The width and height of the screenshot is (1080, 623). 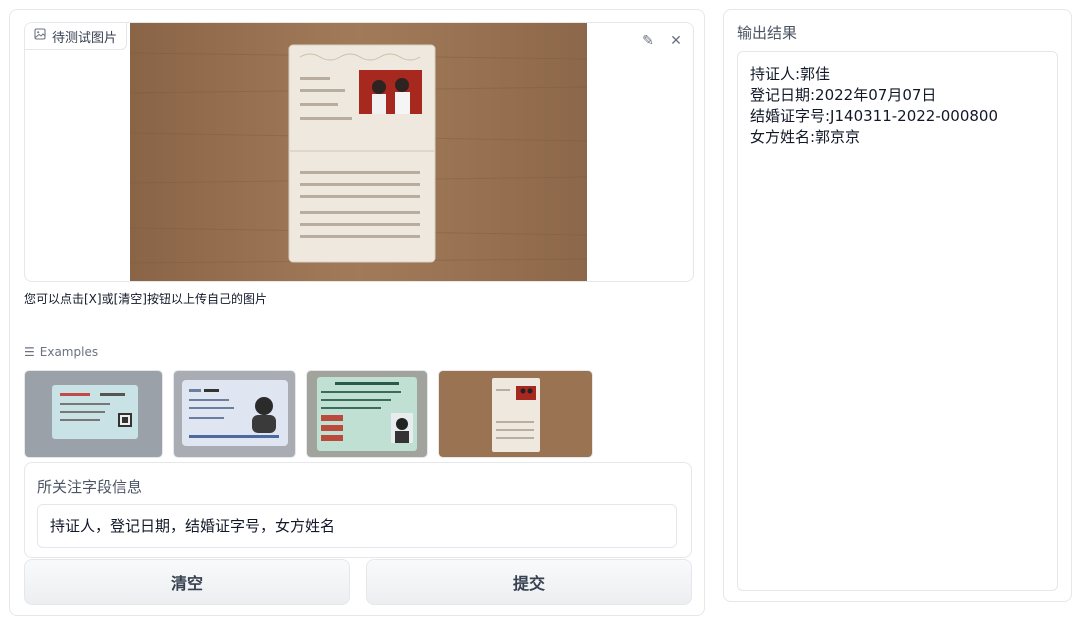 I want to click on pencil-icon: ✎, so click(x=648, y=41).